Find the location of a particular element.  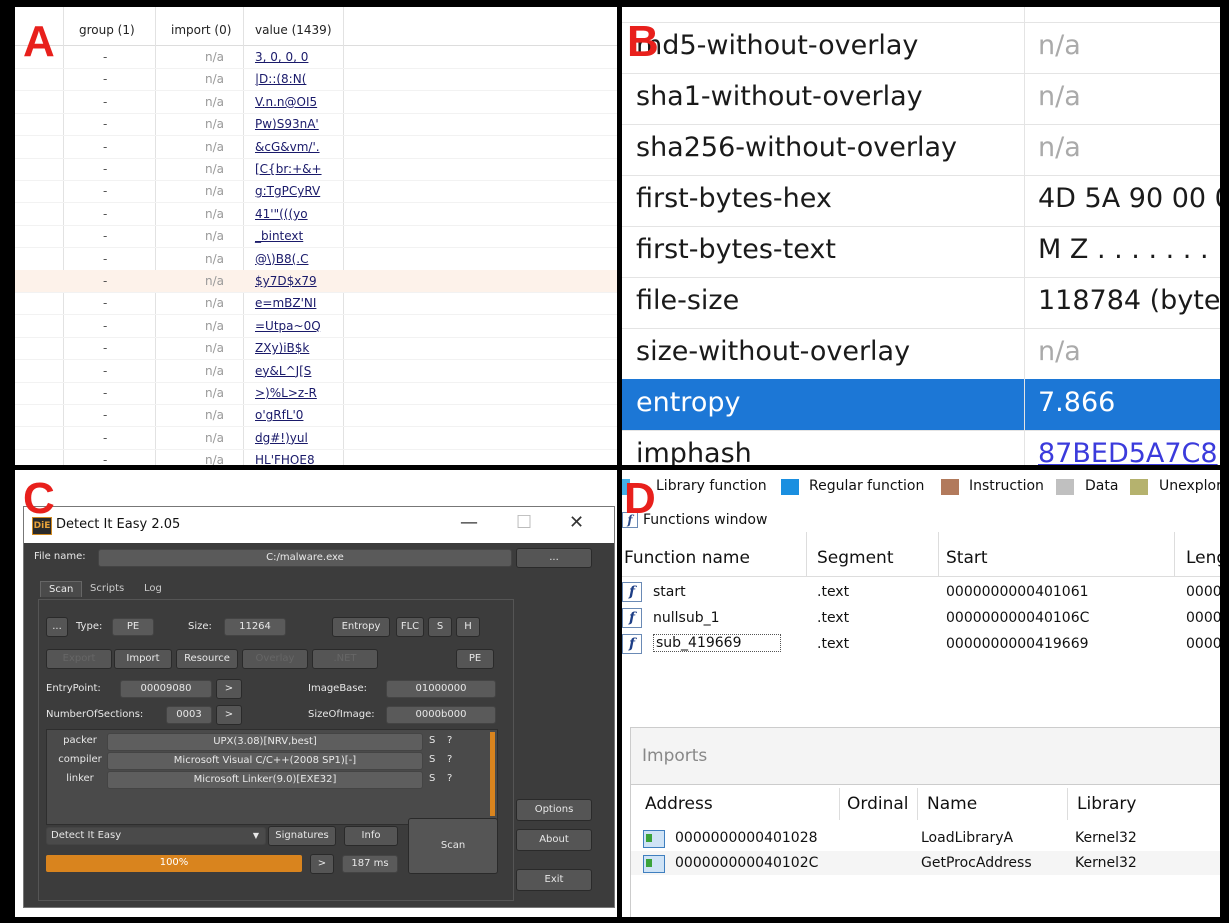

sizeofimage-field: 0000b000 is located at coordinates (441, 715).